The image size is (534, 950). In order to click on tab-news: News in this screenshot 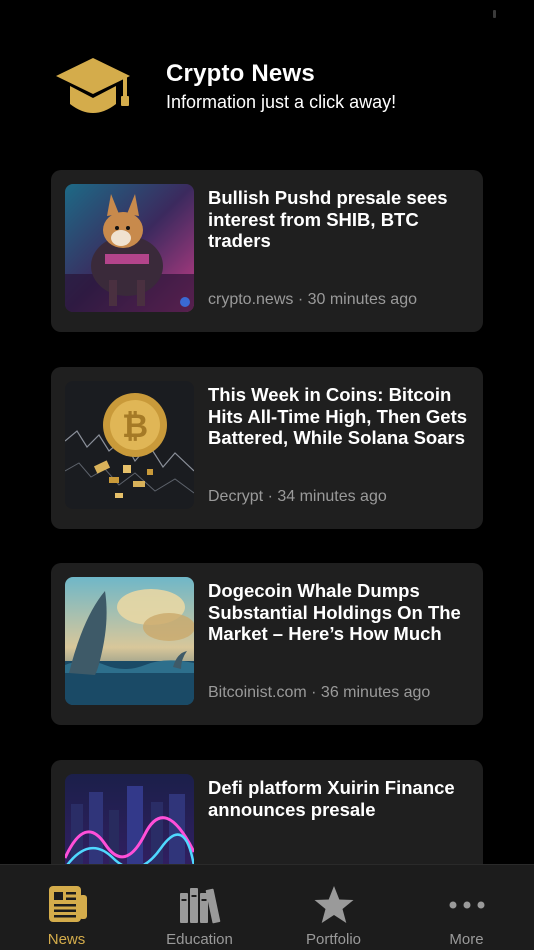, I will do `click(66, 907)`.